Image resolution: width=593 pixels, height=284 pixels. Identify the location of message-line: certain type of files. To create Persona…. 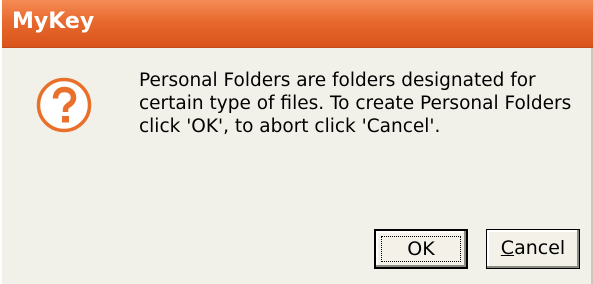
(355, 103).